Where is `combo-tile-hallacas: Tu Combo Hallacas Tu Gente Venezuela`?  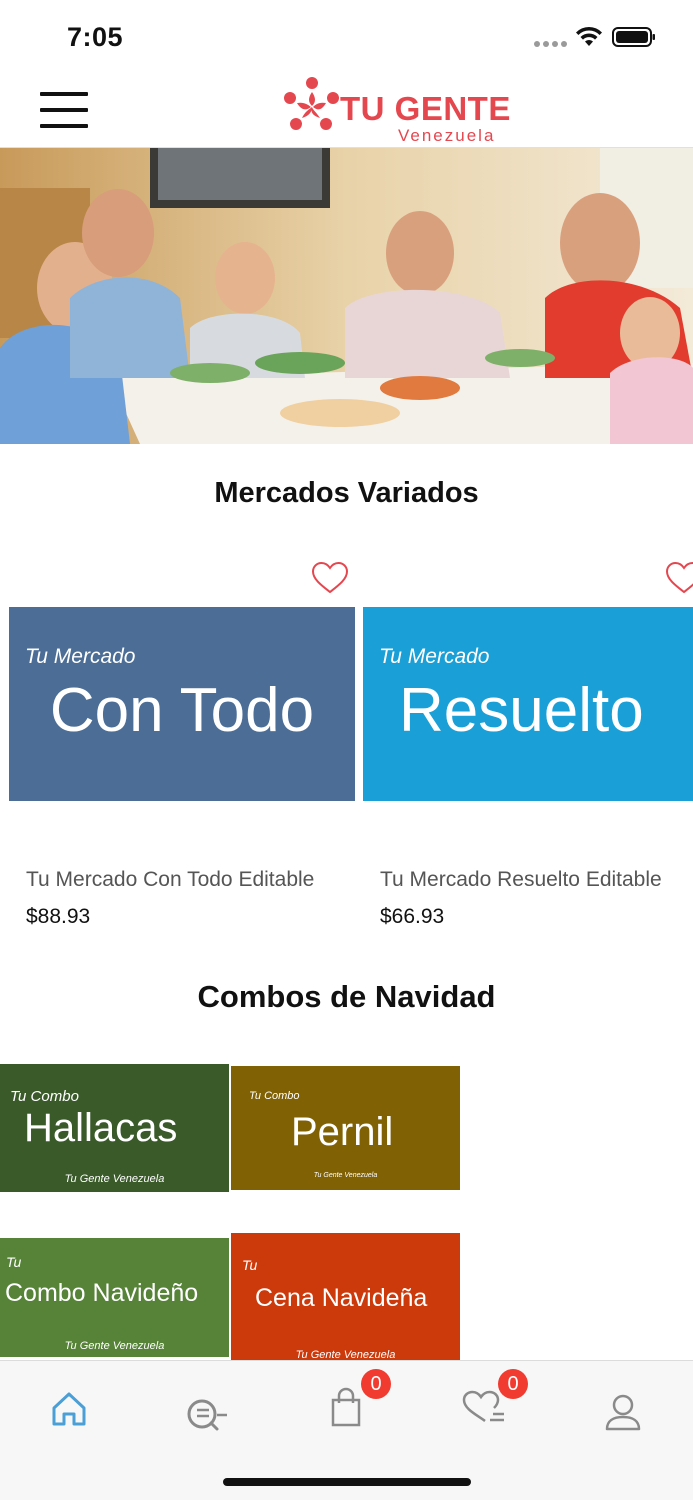
combo-tile-hallacas: Tu Combo Hallacas Tu Gente Venezuela is located at coordinates (114, 1128).